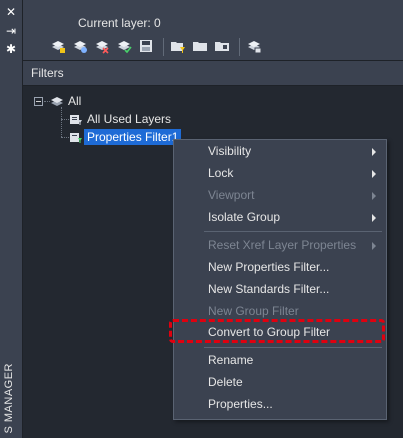 This screenshot has height=438, width=403. I want to click on menu-item-isolate-group: Isolate Group, so click(280, 217).